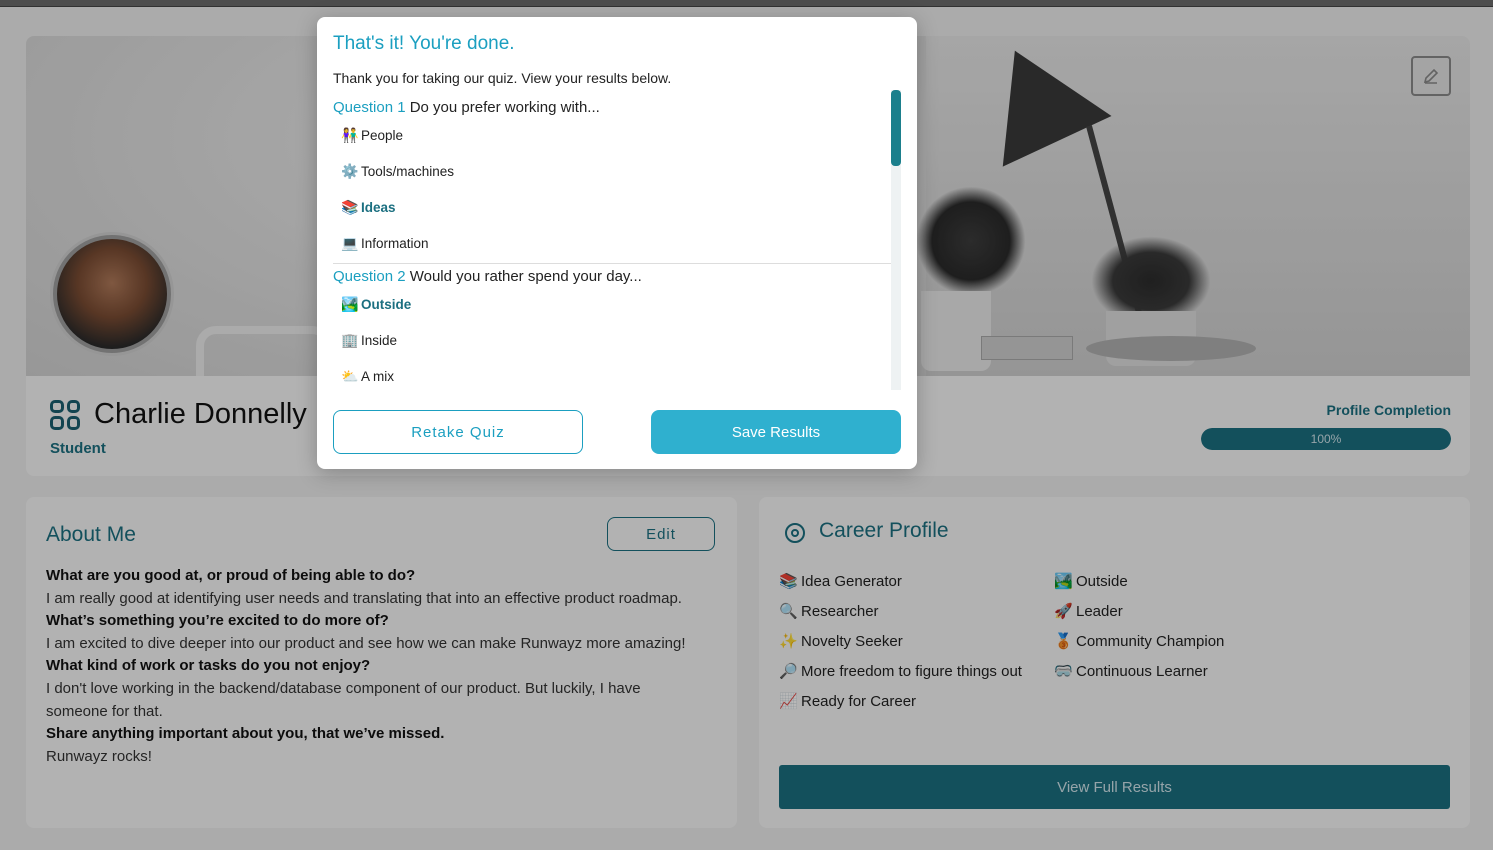 The width and height of the screenshot is (1493, 850). I want to click on option-label: A mix, so click(378, 376).